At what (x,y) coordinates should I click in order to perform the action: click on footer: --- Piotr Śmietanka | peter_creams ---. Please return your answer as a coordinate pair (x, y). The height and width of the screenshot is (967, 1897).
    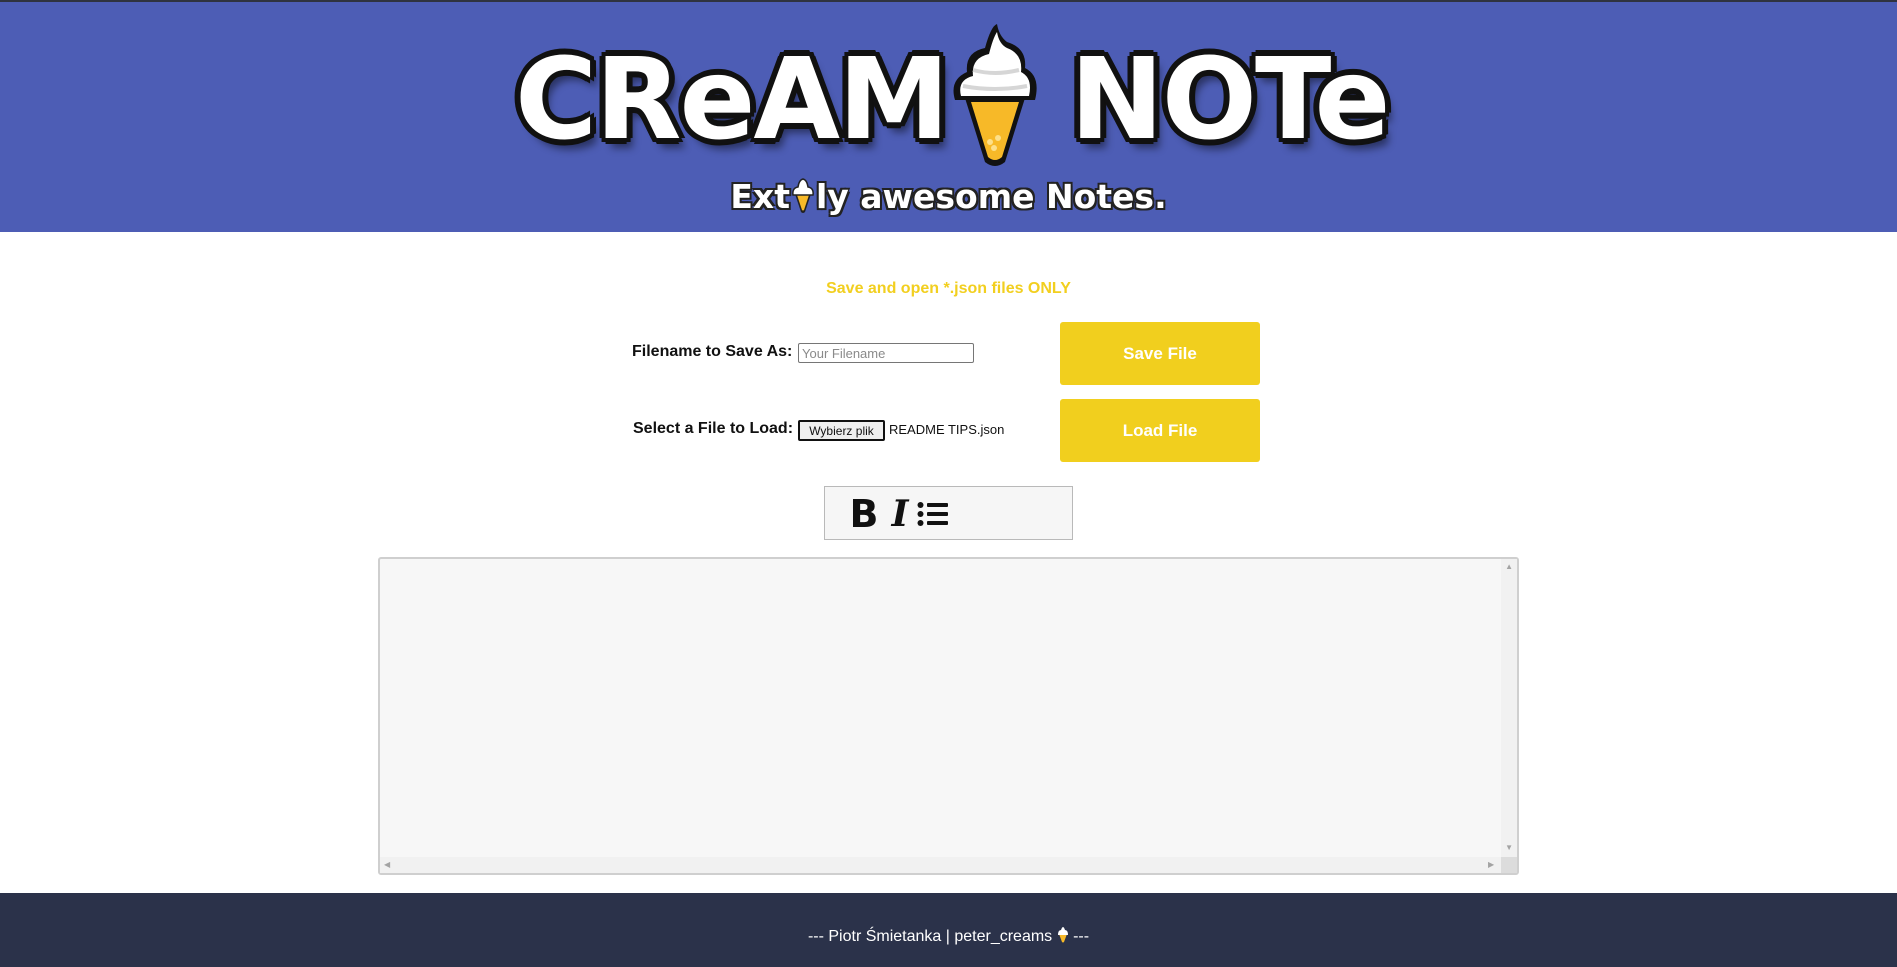
    Looking at the image, I should click on (948, 930).